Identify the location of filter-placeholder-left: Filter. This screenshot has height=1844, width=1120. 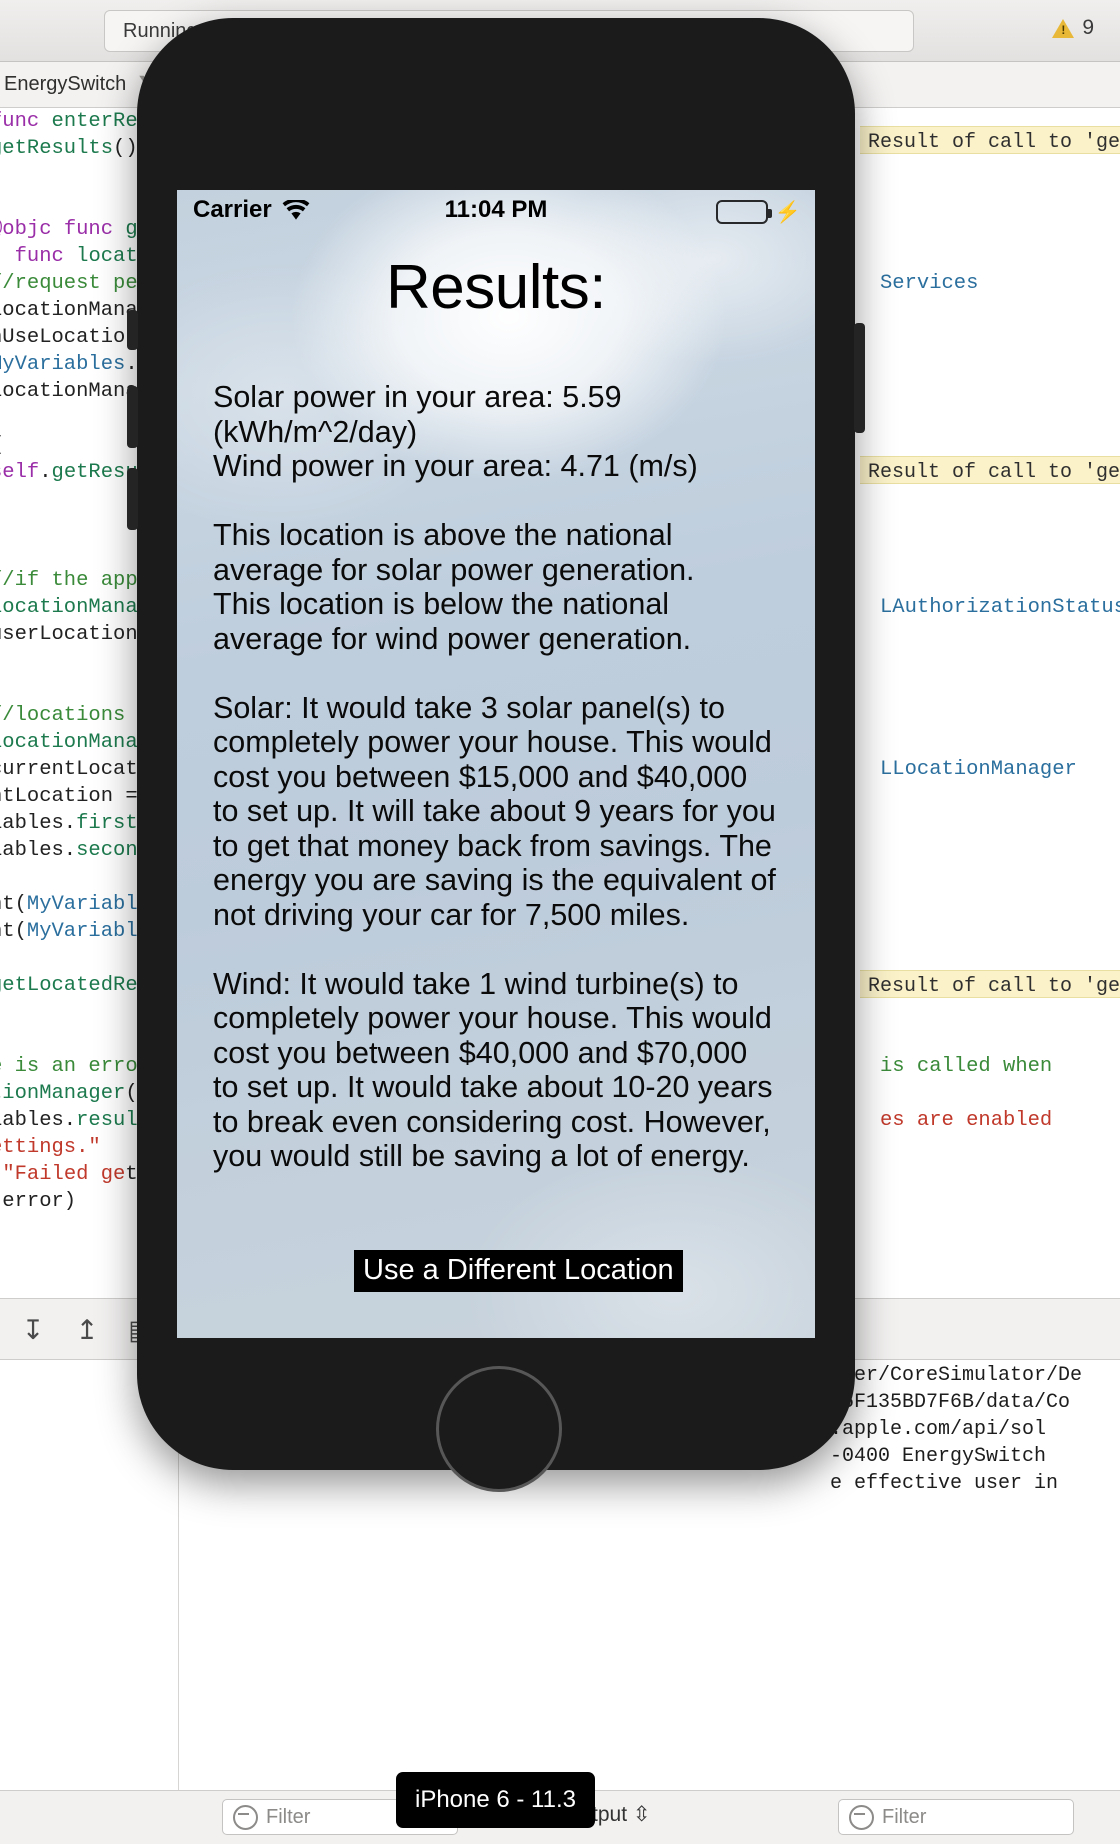
(288, 1816).